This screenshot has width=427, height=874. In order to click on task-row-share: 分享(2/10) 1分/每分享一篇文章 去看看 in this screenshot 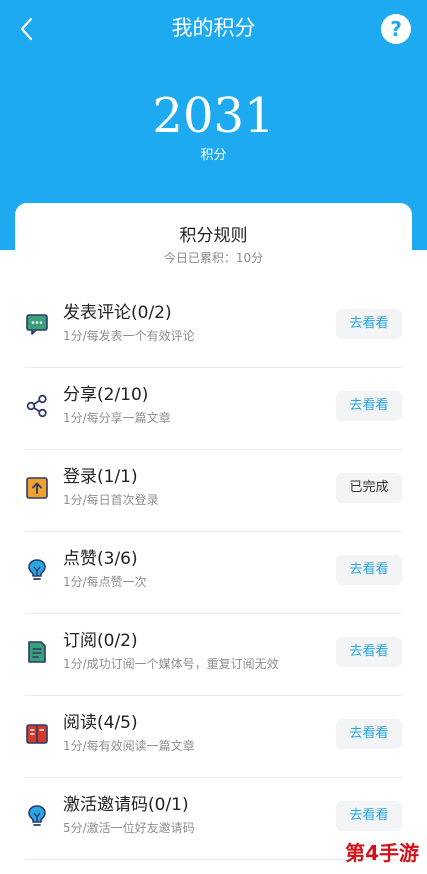, I will do `click(213, 409)`.